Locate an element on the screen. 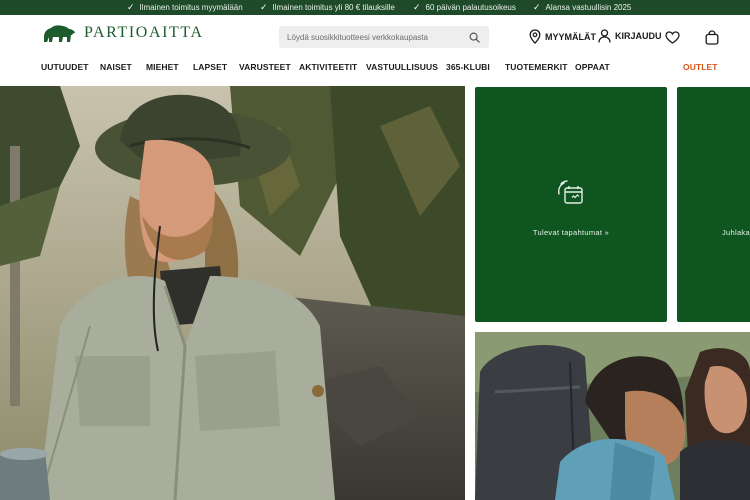 The image size is (750, 500). nav-item-365-klubi: 365-KLUBI is located at coordinates (468, 67).